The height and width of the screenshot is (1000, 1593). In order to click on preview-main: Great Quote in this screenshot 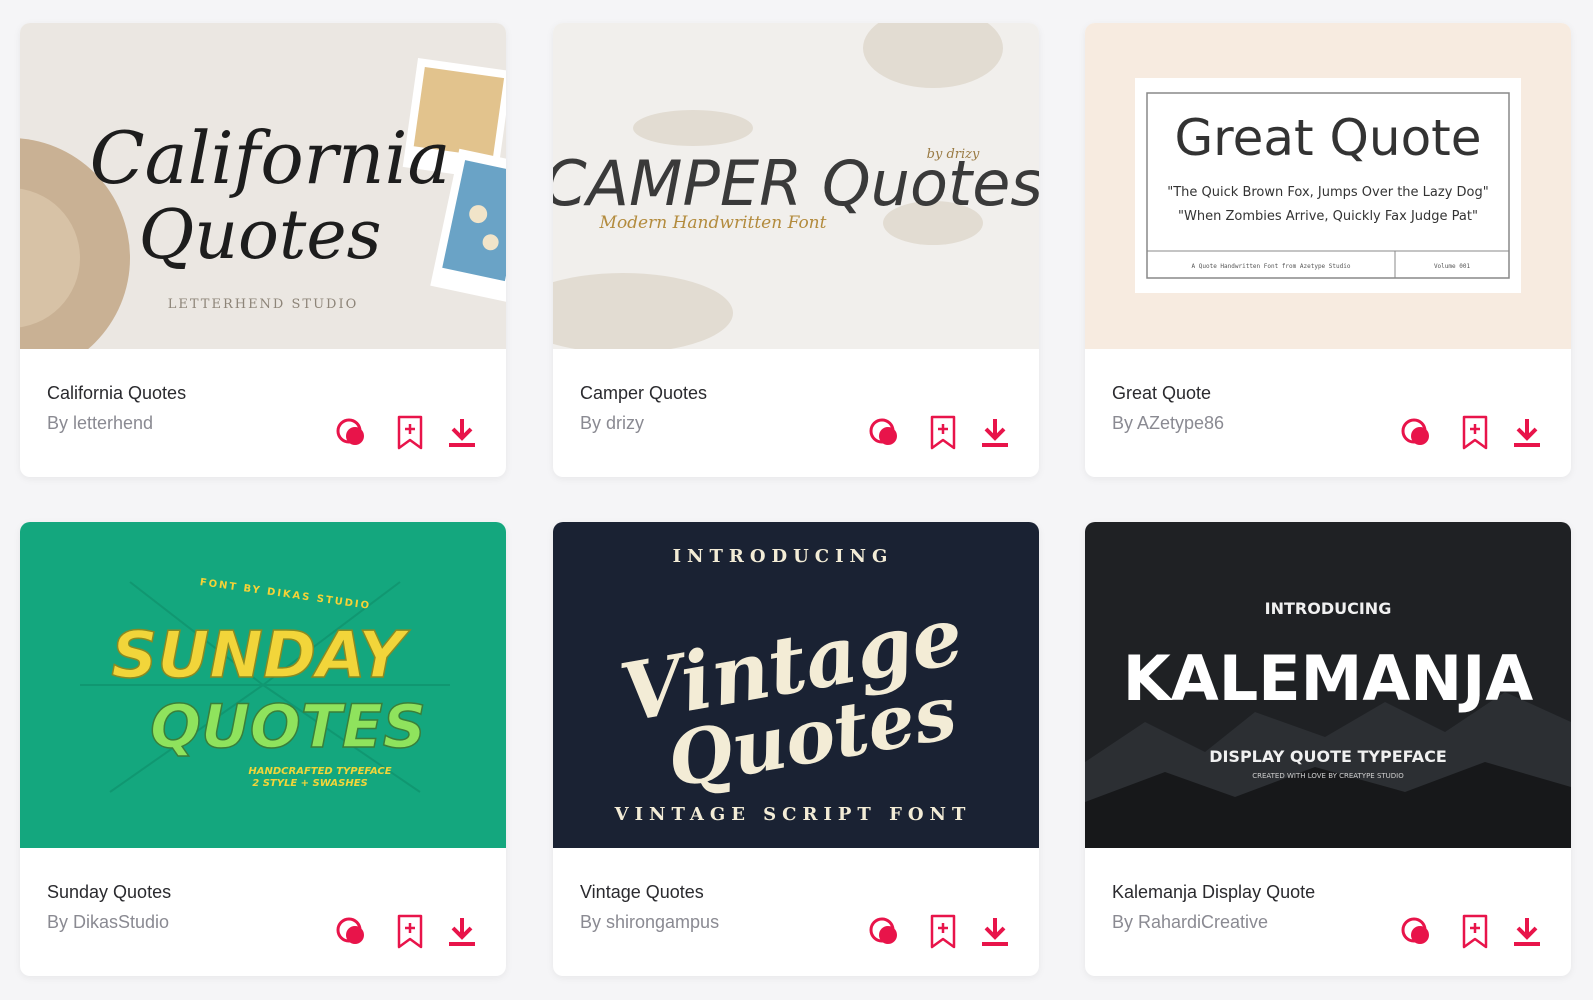, I will do `click(1327, 138)`.